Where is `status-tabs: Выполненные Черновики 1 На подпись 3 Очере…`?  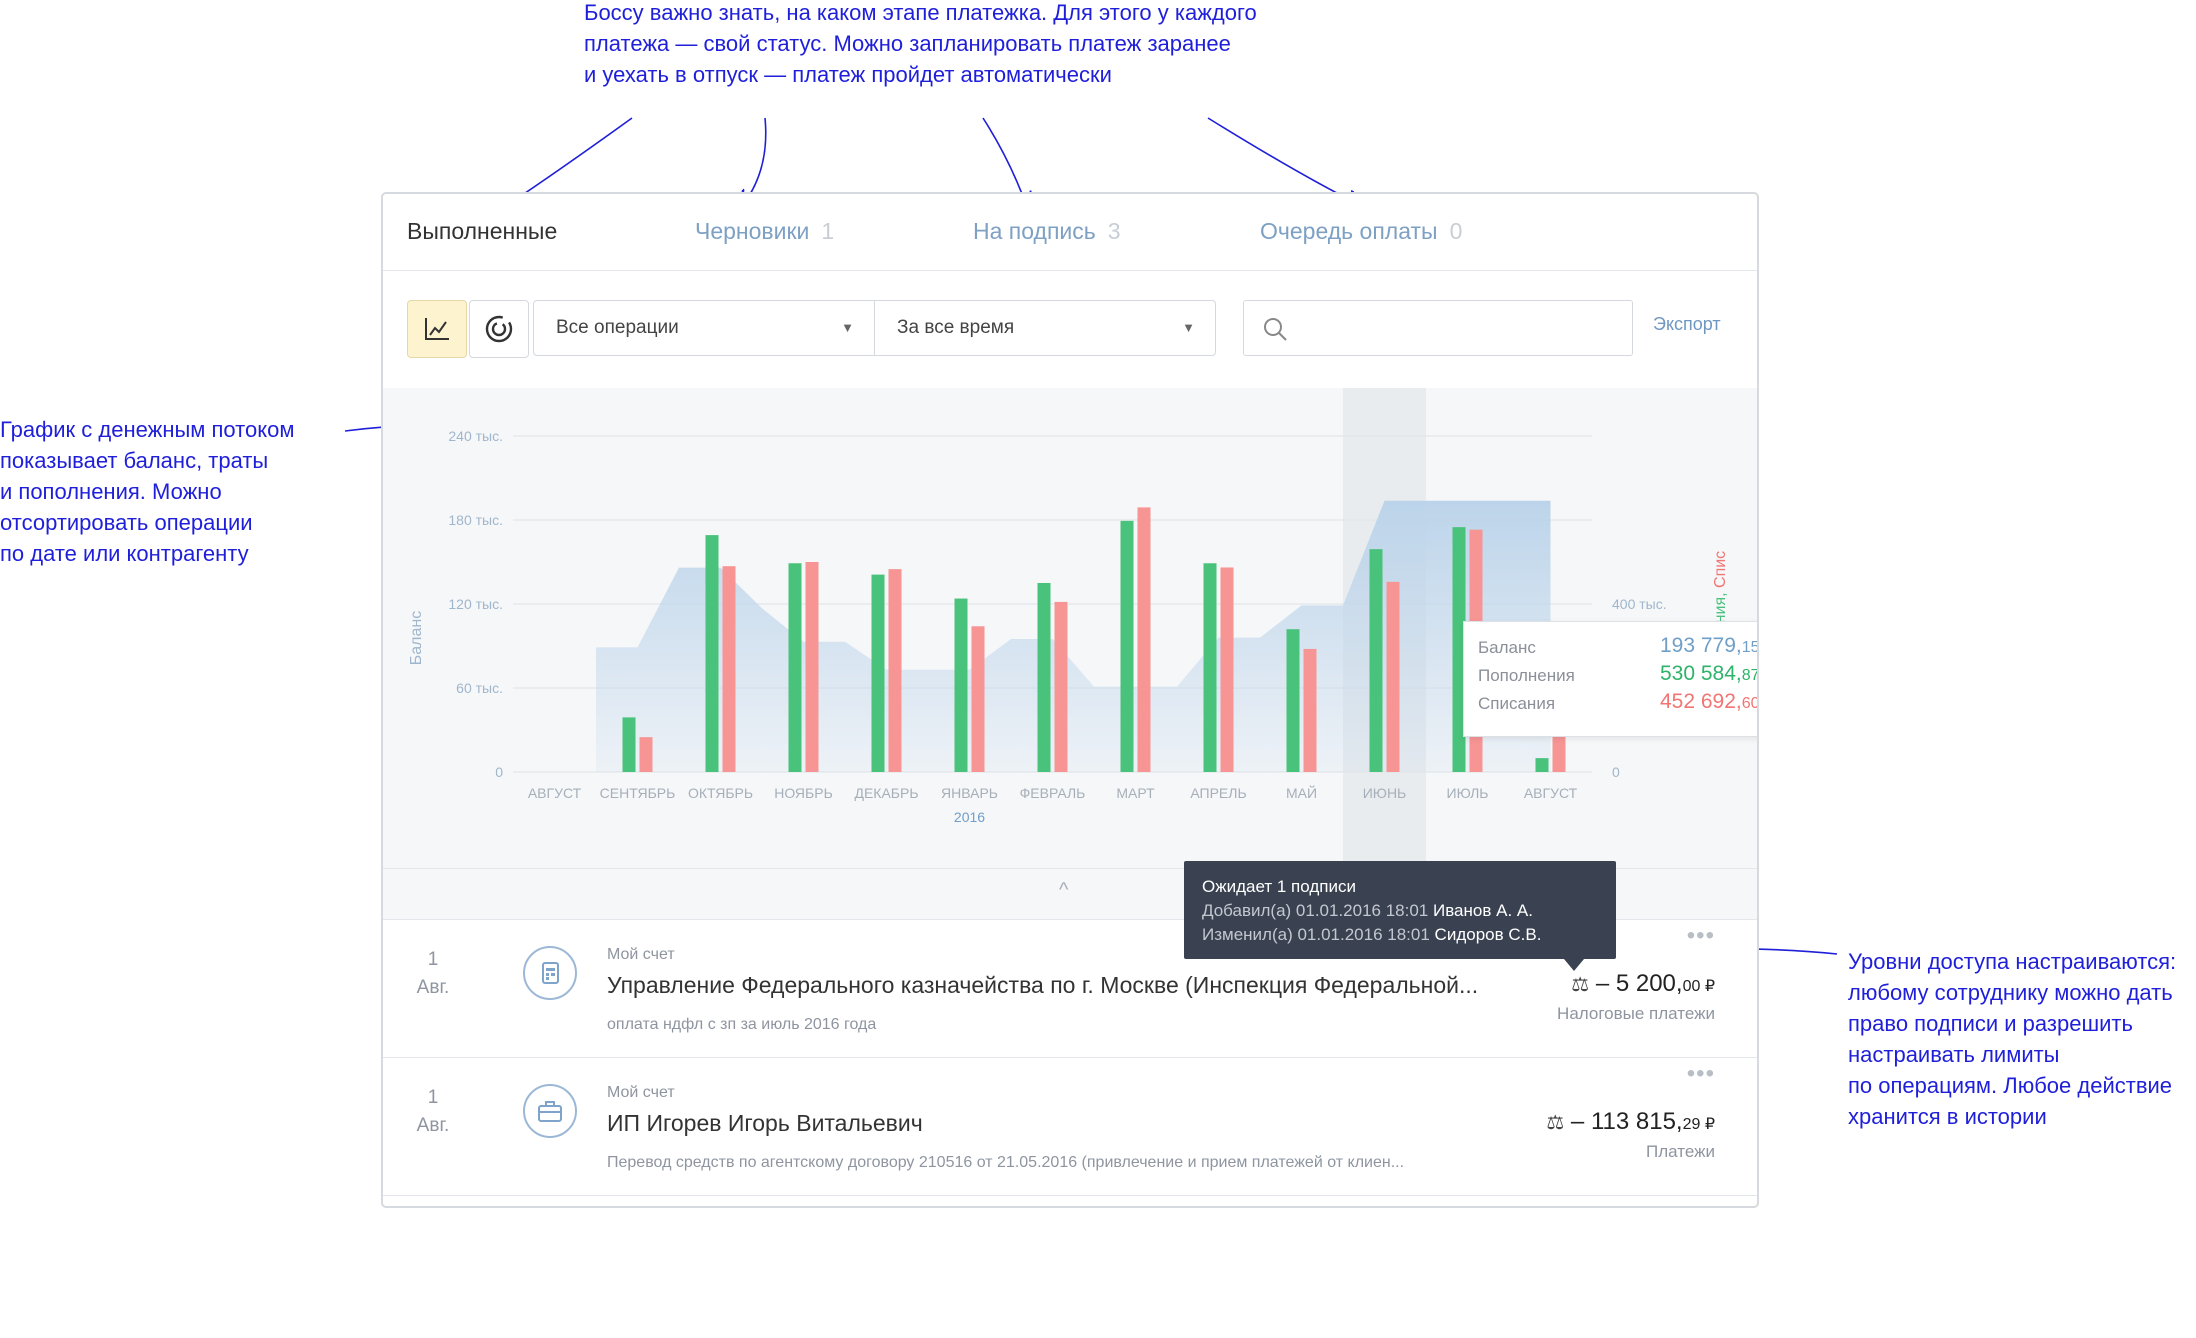 status-tabs: Выполненные Черновики 1 На подпись 3 Очере… is located at coordinates (1070, 232).